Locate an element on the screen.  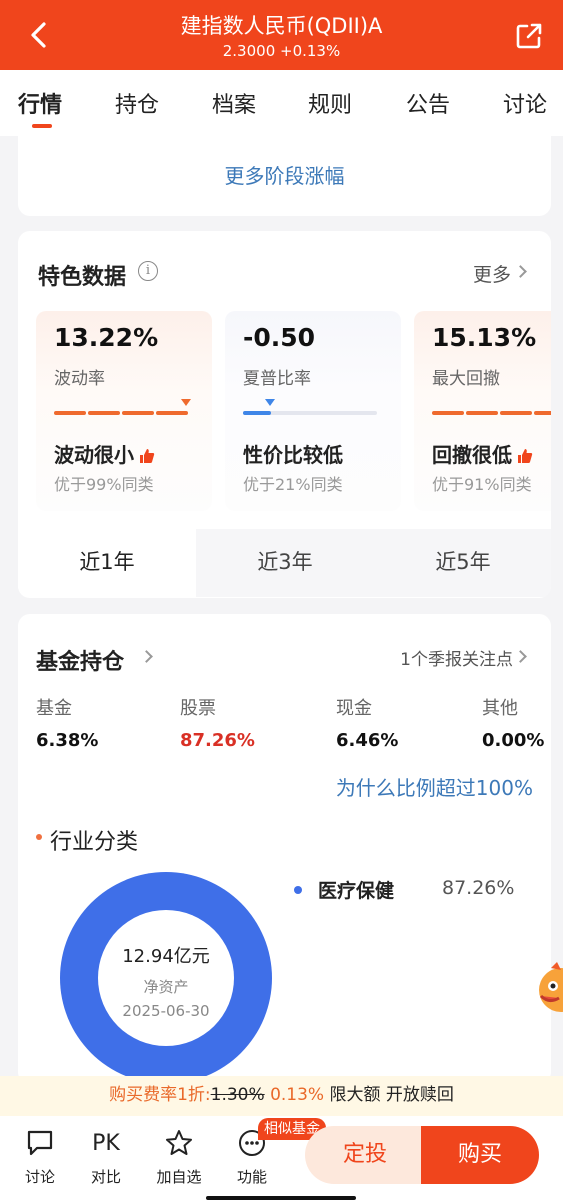
bottom-action-bar: 讨论 PK 对比 加自选 功能 相似基金 定投 购买 is located at coordinates (281, 1158).